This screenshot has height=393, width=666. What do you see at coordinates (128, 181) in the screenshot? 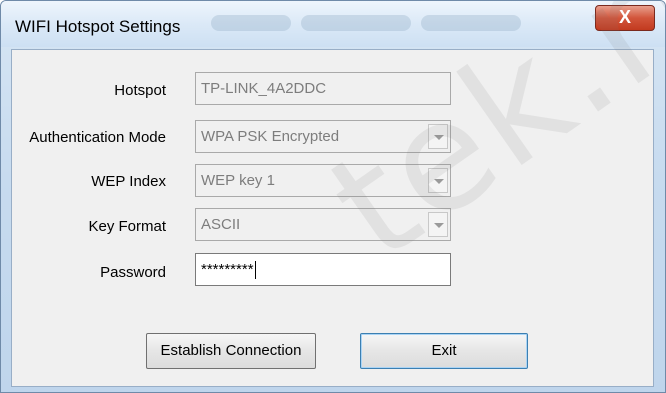
I see `wep-index-label: WEP Index` at bounding box center [128, 181].